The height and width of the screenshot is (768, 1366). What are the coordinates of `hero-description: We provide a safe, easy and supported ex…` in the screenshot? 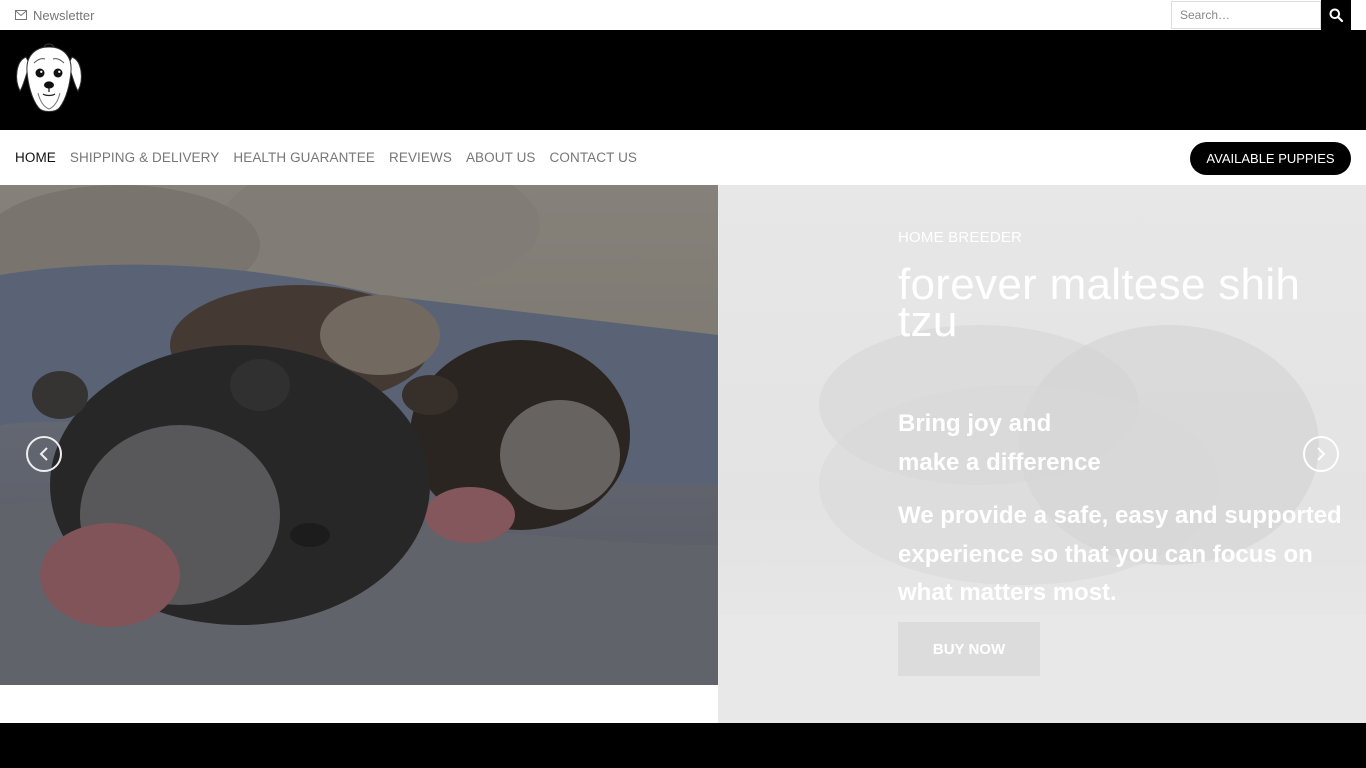 It's located at (1120, 554).